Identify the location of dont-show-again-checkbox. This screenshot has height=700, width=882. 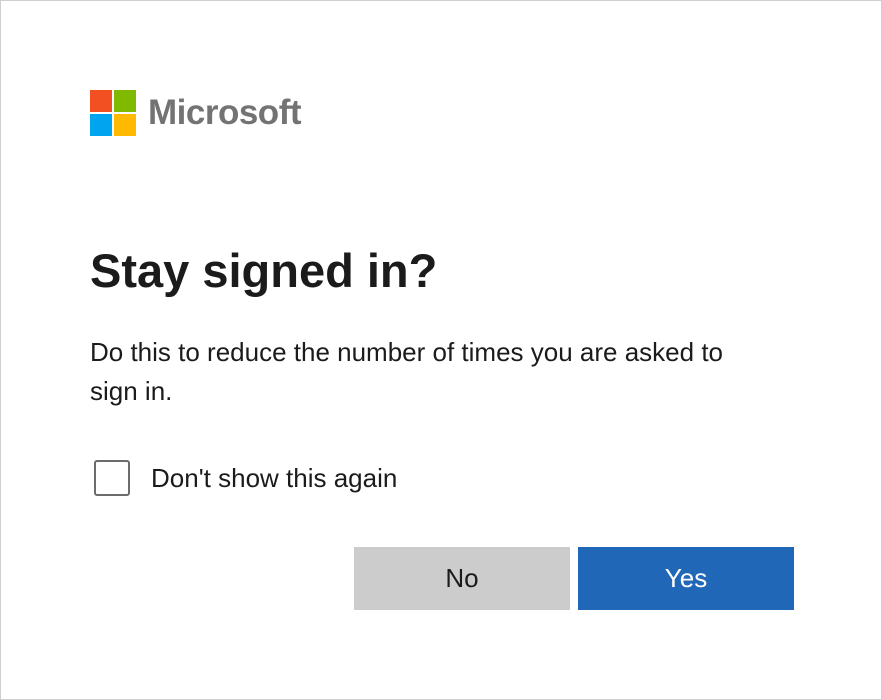
(112, 478).